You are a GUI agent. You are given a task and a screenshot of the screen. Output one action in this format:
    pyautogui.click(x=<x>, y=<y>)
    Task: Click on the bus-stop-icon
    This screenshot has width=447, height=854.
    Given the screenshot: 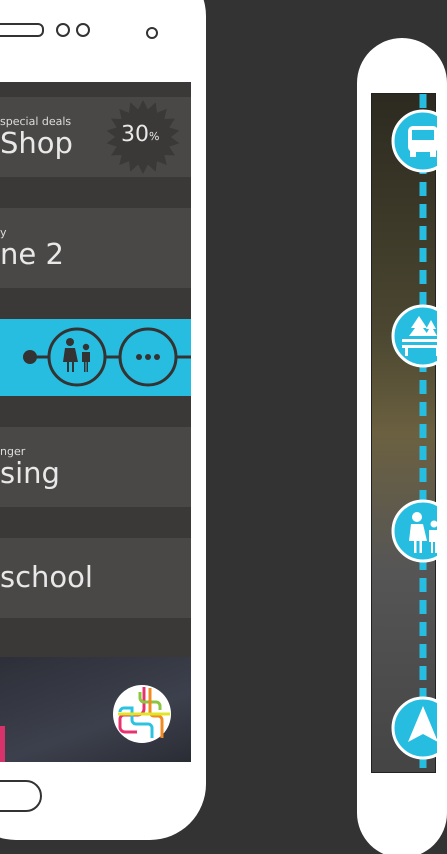 What is the action you would take?
    pyautogui.click(x=414, y=141)
    